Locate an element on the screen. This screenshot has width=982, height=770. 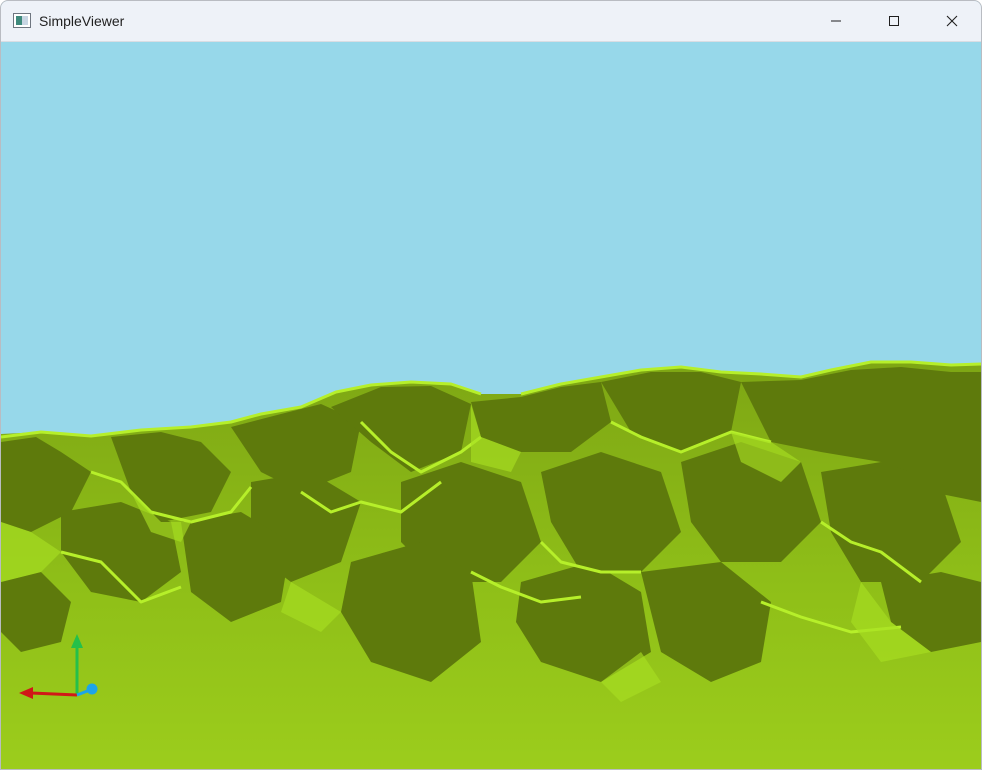
maximize-icon is located at coordinates (894, 21).